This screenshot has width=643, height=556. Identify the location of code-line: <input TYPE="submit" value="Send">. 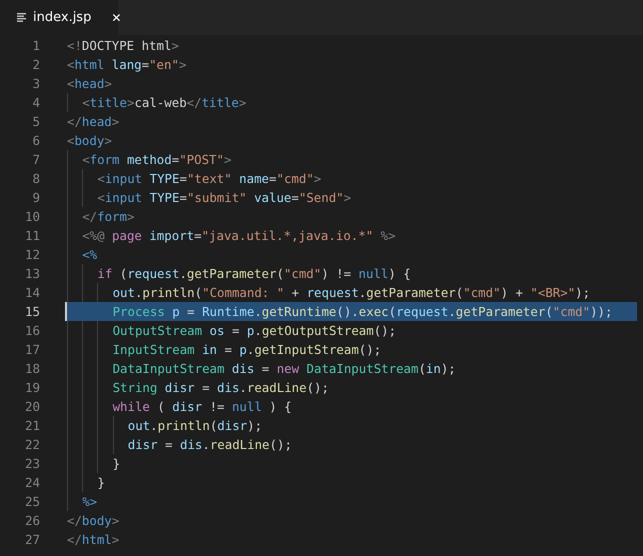
(224, 197).